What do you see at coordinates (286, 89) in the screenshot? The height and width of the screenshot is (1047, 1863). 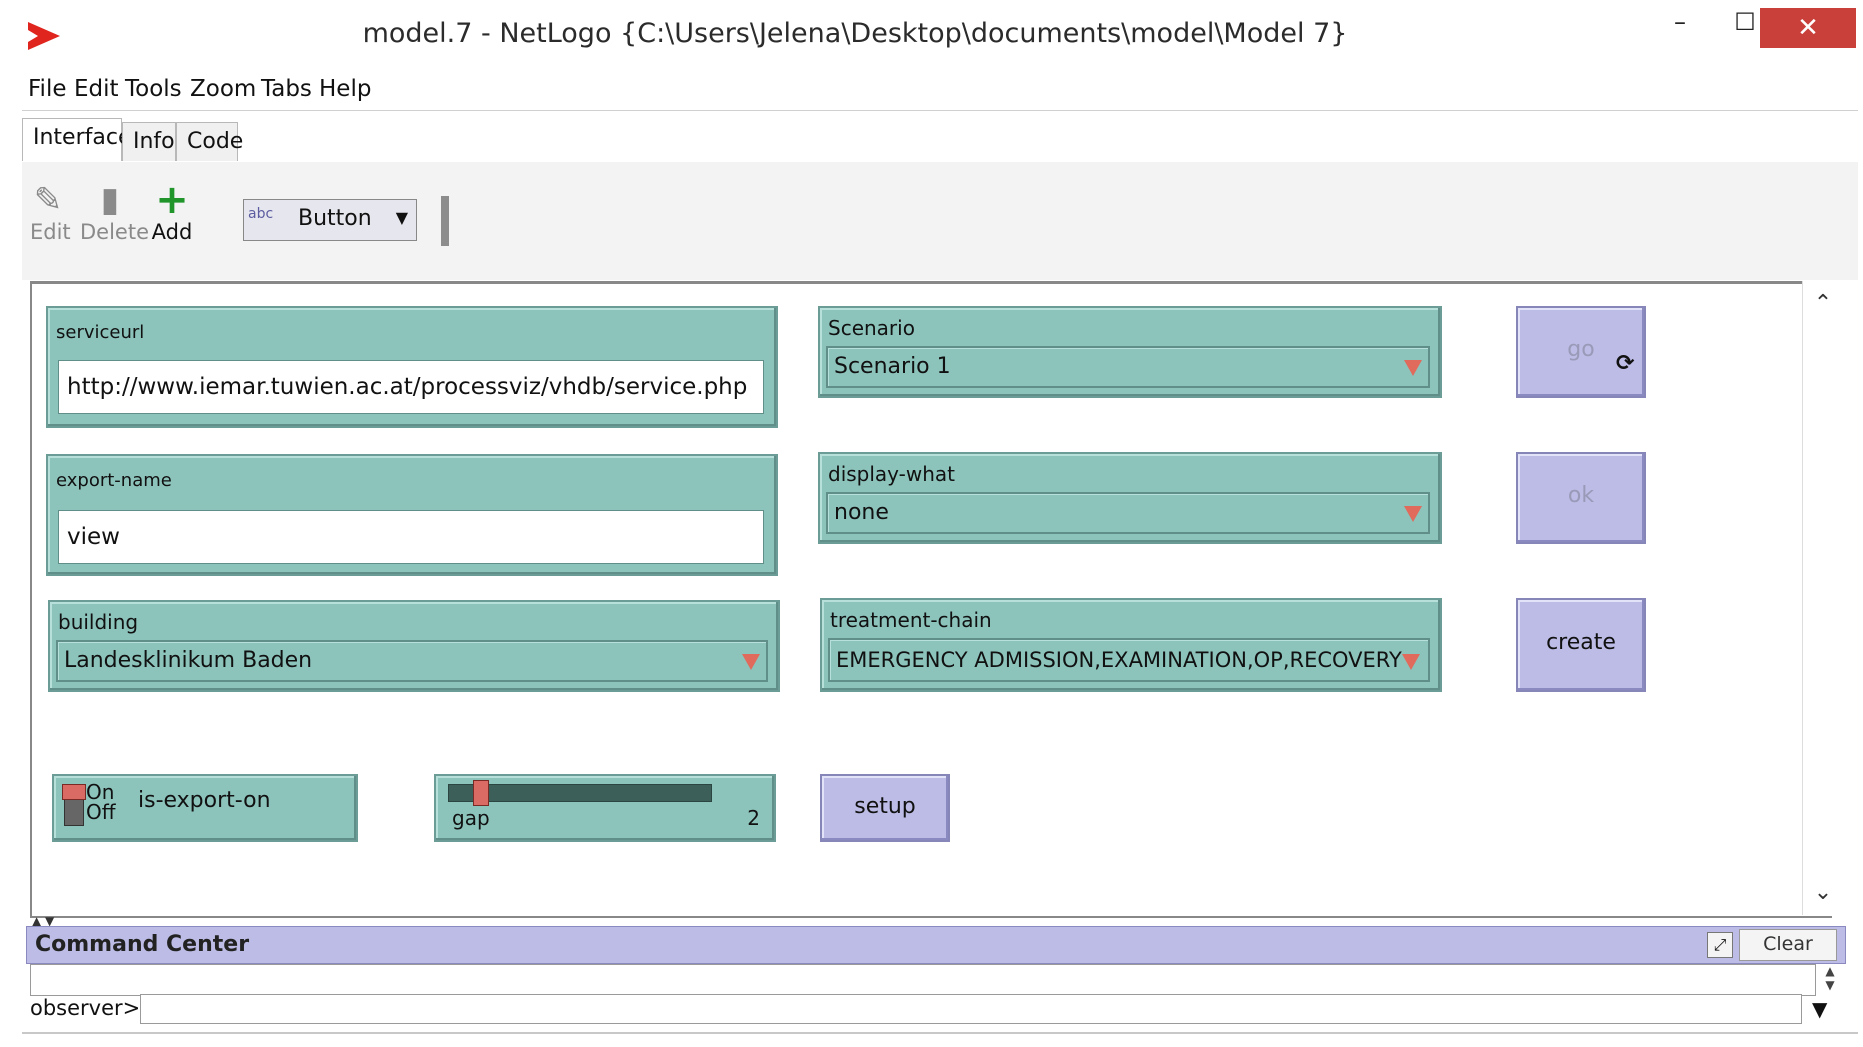 I see `menu-tabs: Tabs` at bounding box center [286, 89].